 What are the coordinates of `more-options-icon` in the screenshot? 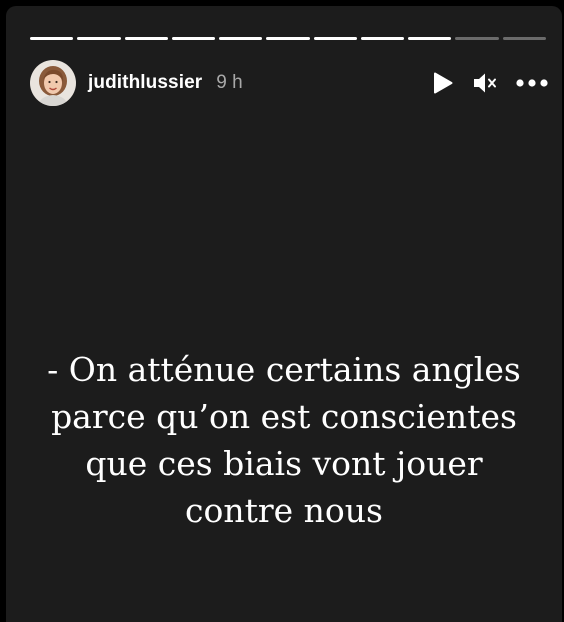 It's located at (532, 83).